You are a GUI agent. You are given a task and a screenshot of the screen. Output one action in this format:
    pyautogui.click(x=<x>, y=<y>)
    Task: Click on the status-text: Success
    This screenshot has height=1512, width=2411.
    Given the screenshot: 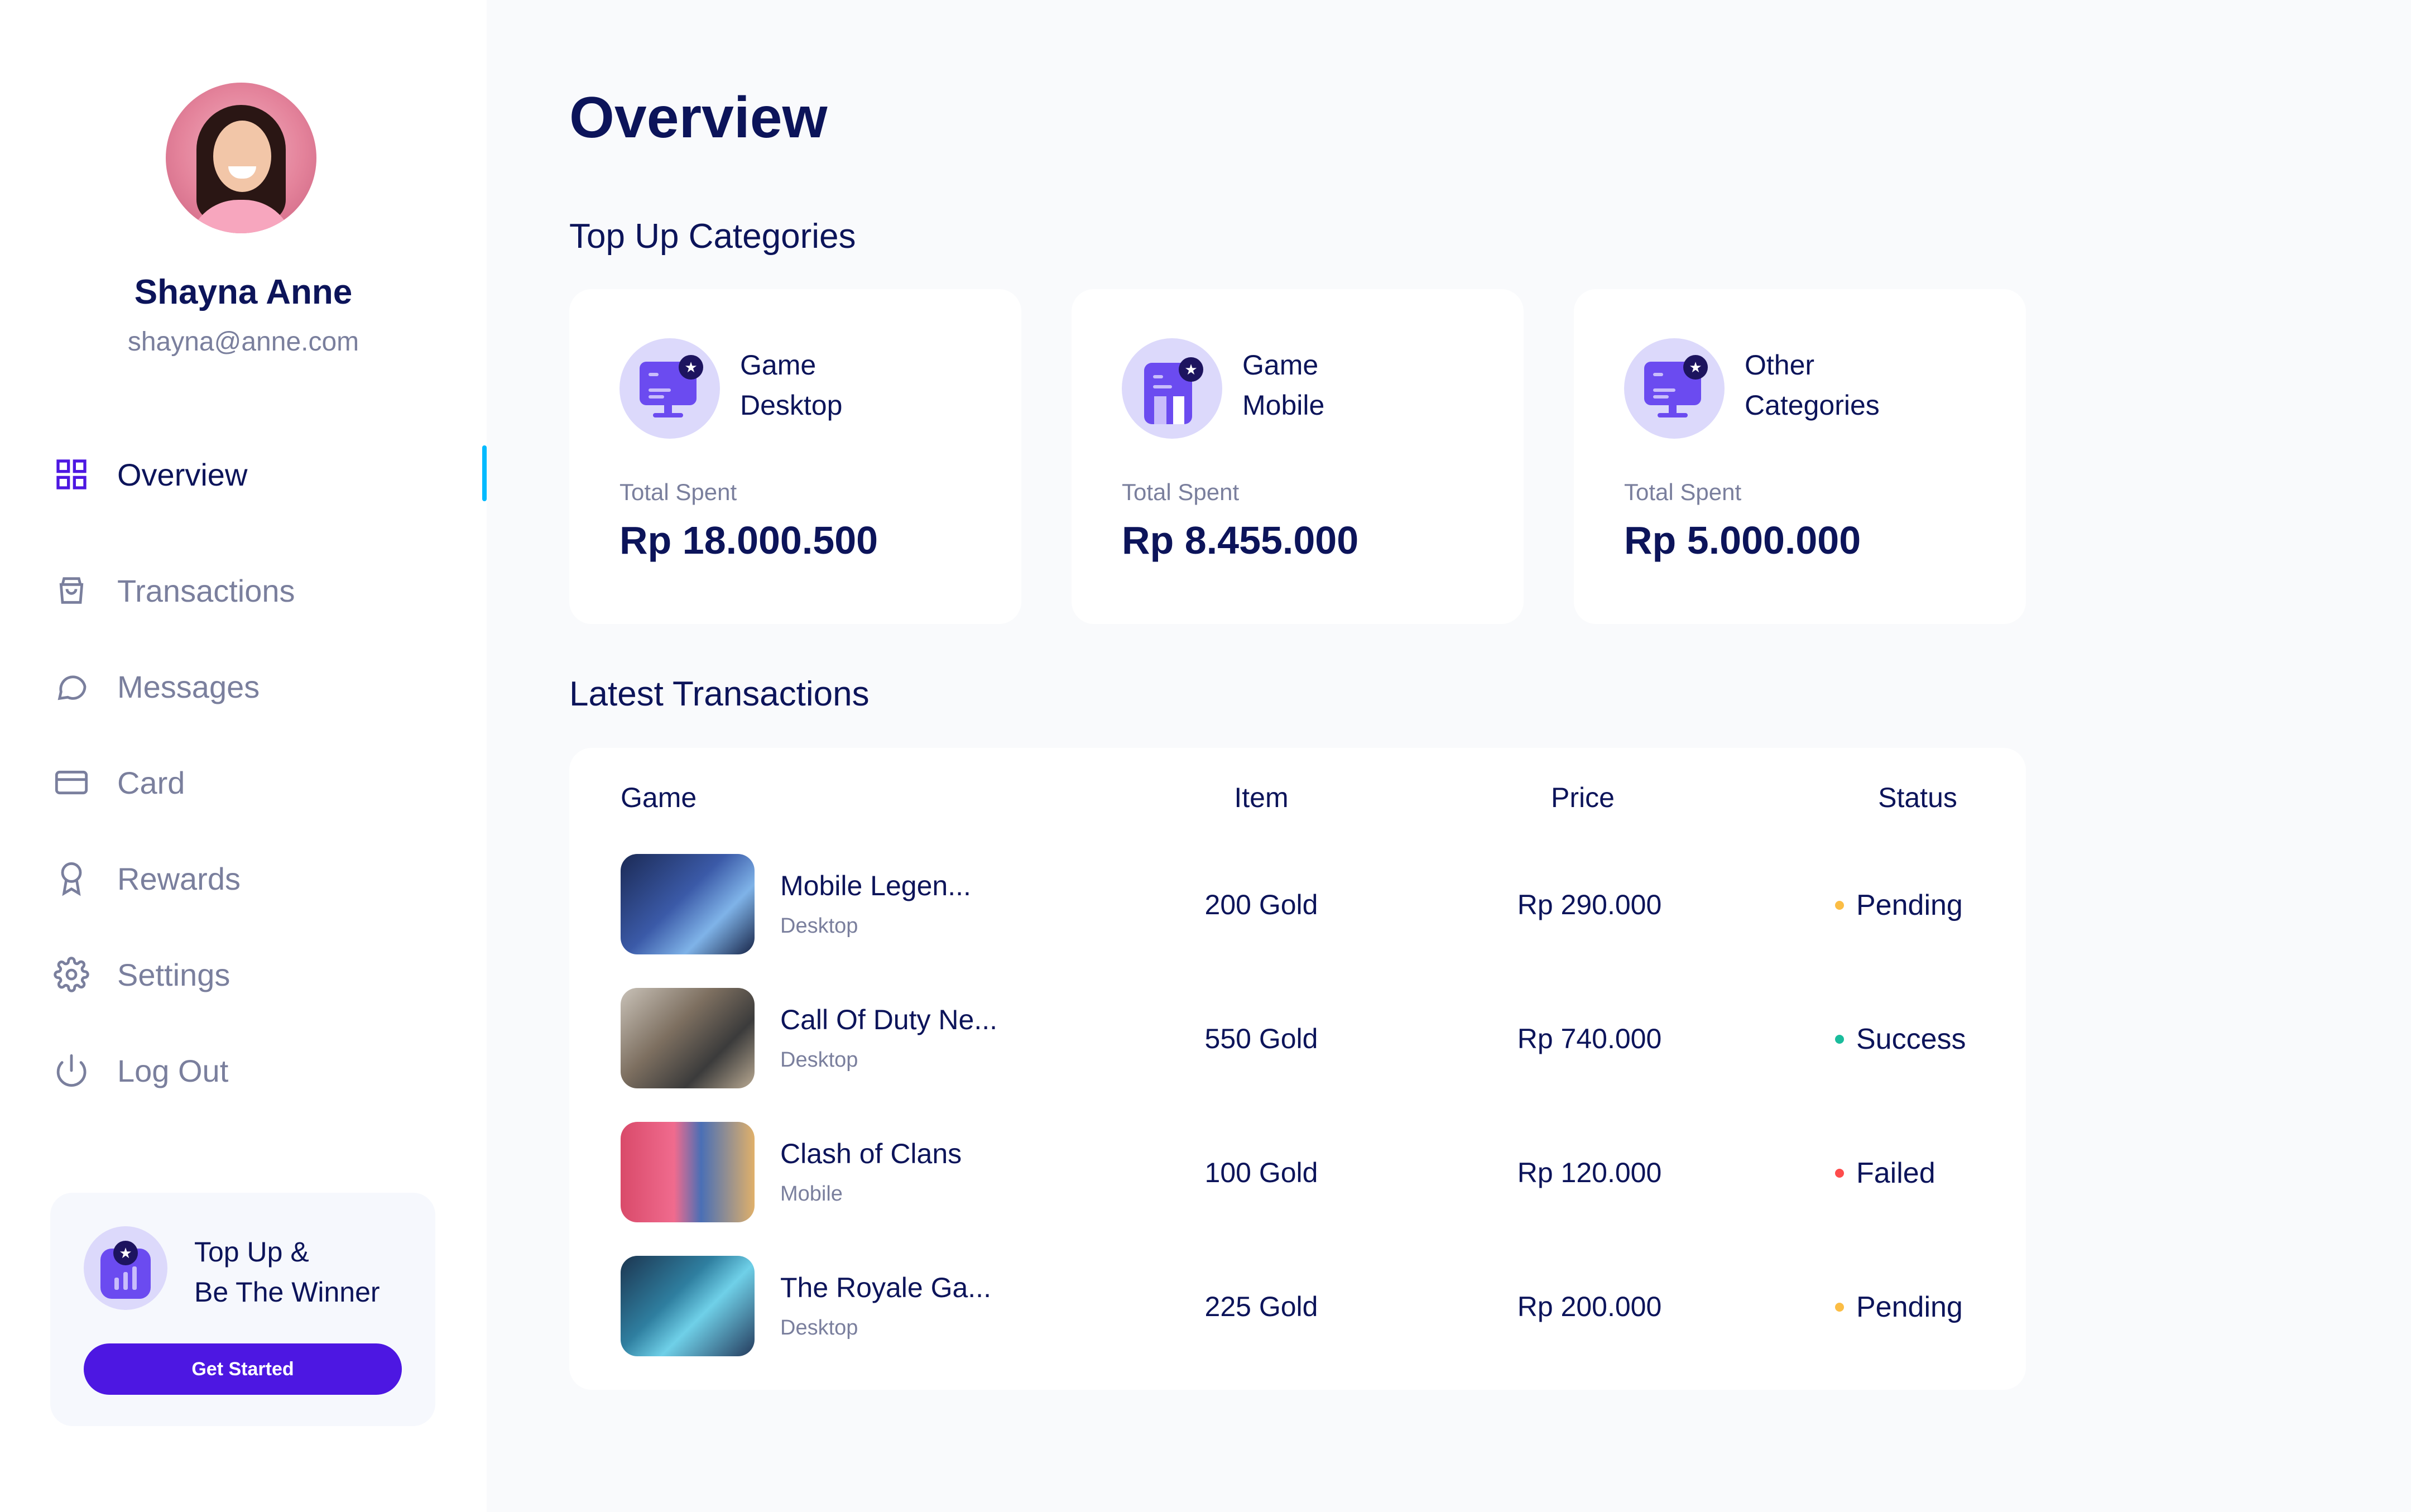 What is the action you would take?
    pyautogui.click(x=1911, y=1039)
    